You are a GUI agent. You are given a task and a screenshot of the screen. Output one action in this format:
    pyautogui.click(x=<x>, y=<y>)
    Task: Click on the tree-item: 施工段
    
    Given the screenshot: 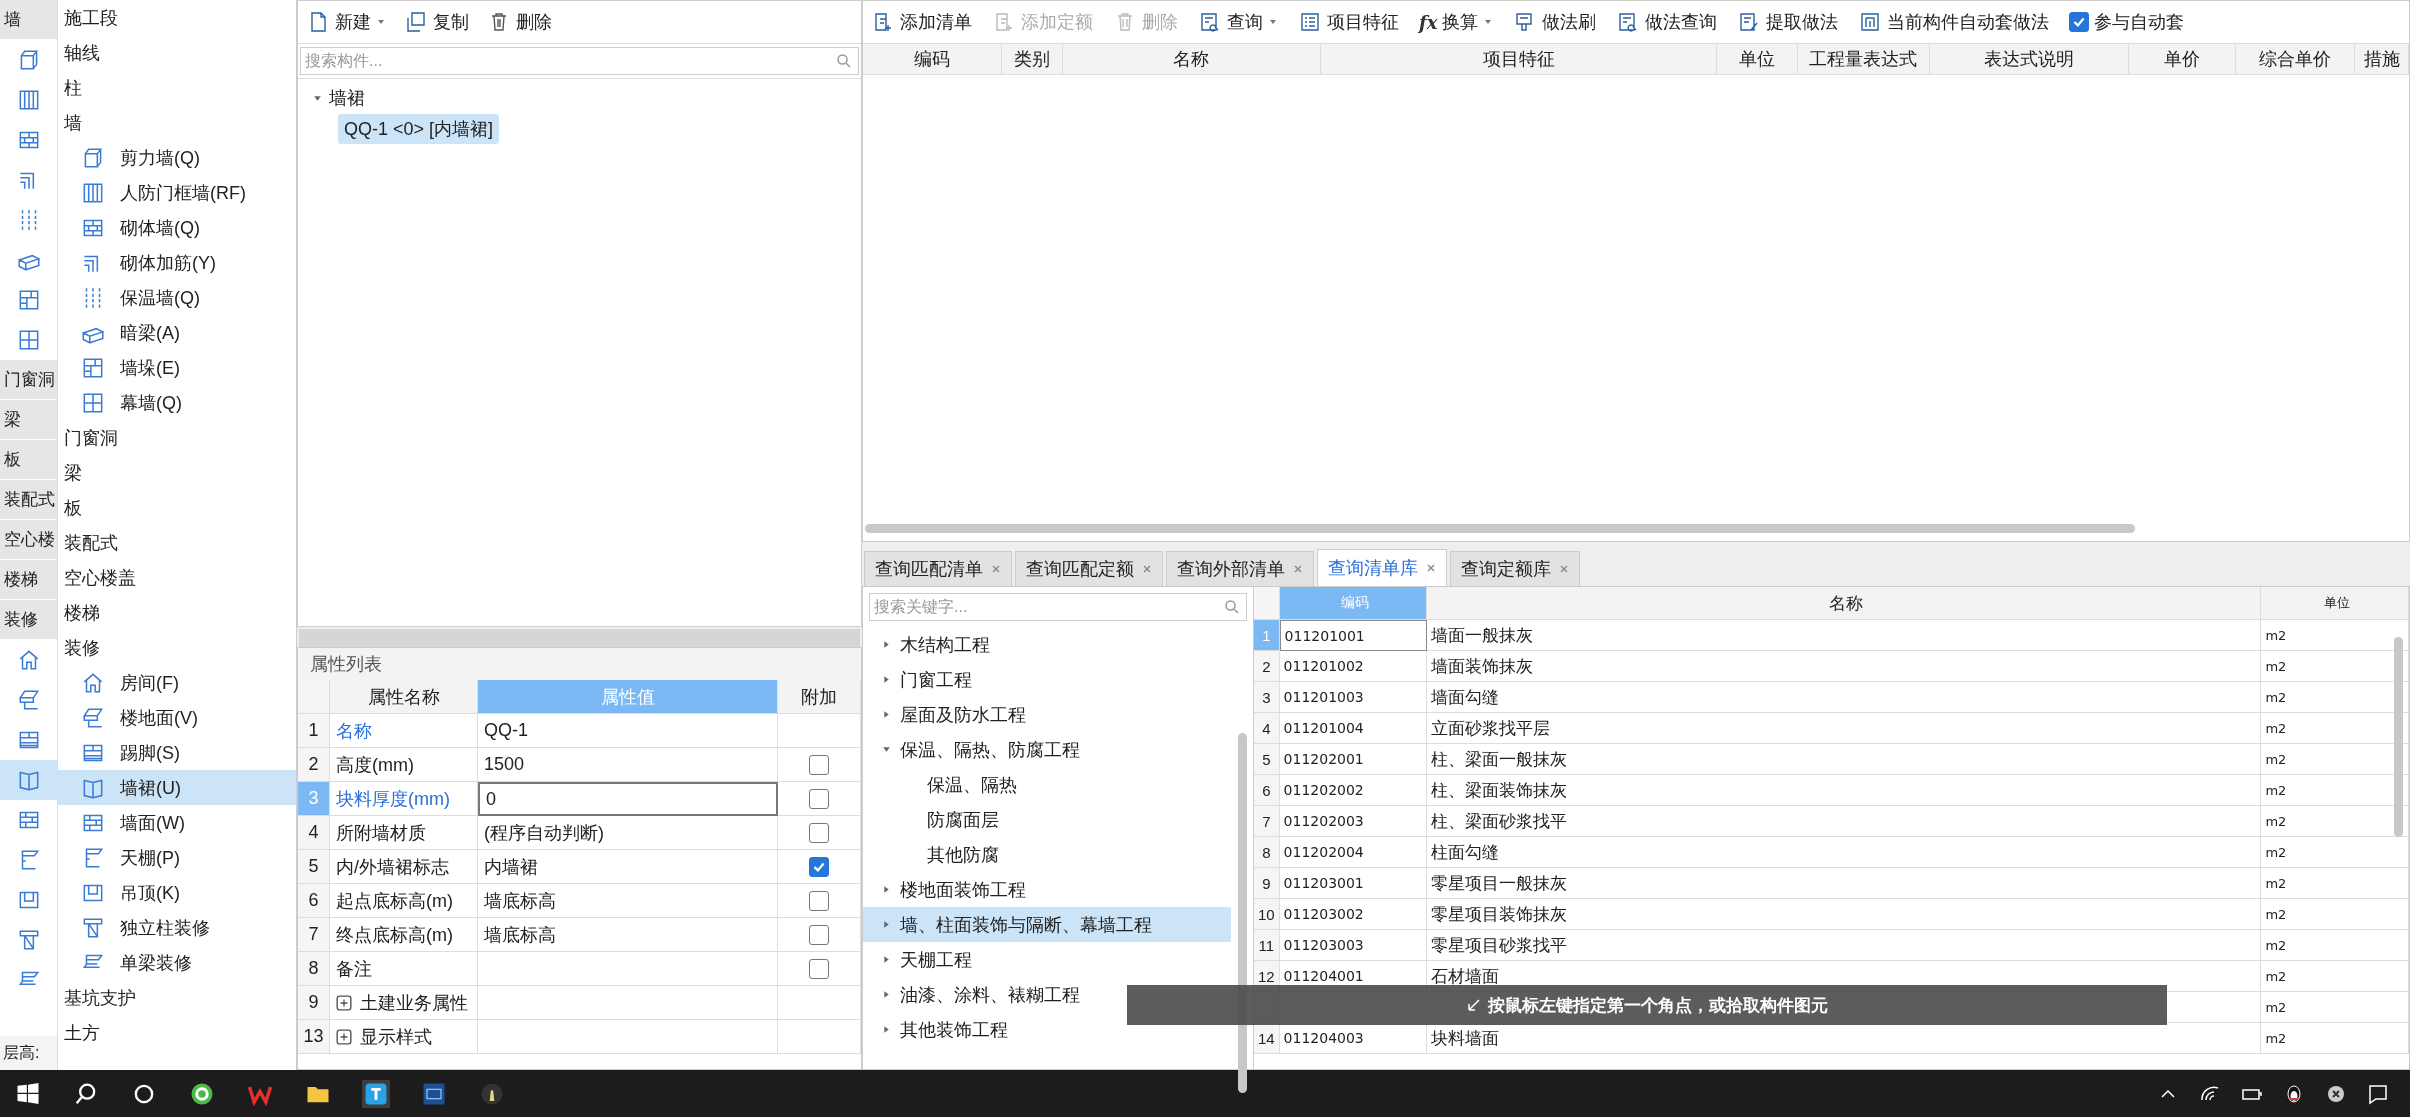 What is the action you would take?
    pyautogui.click(x=177, y=17)
    